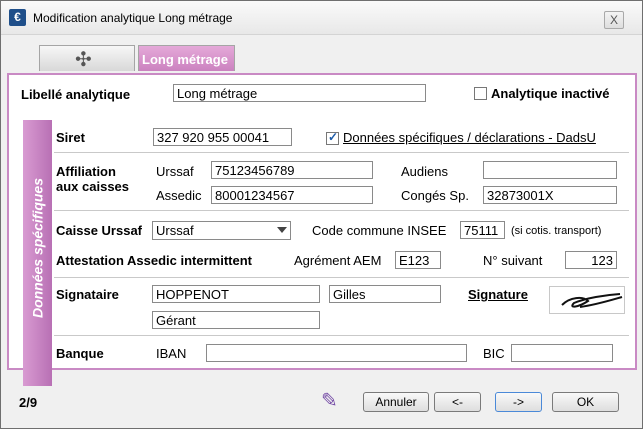  I want to click on title-bar: € Modification analytique Long métrage X, so click(321, 18).